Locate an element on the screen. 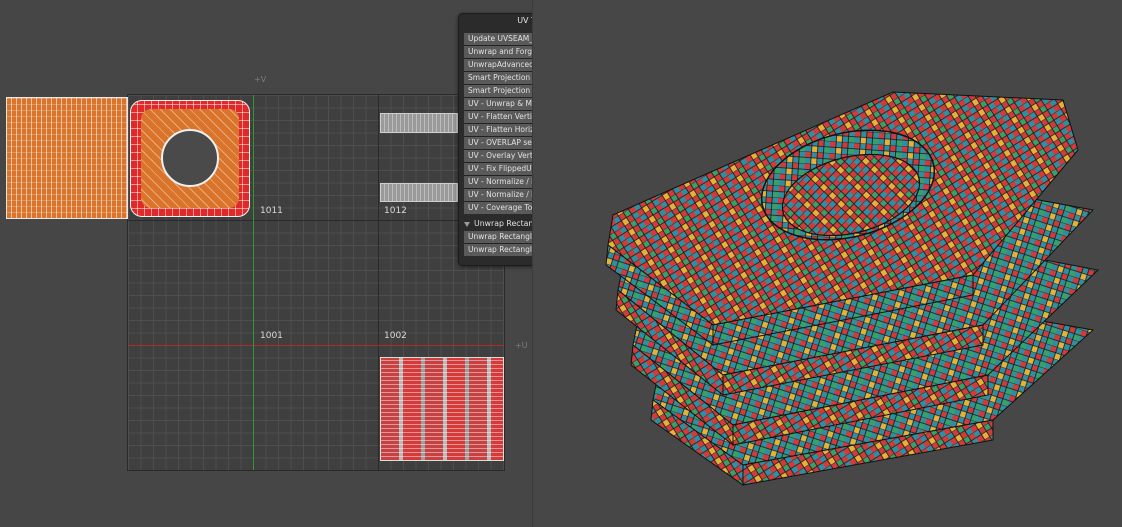  collapse-arrow-icon is located at coordinates (467, 224).